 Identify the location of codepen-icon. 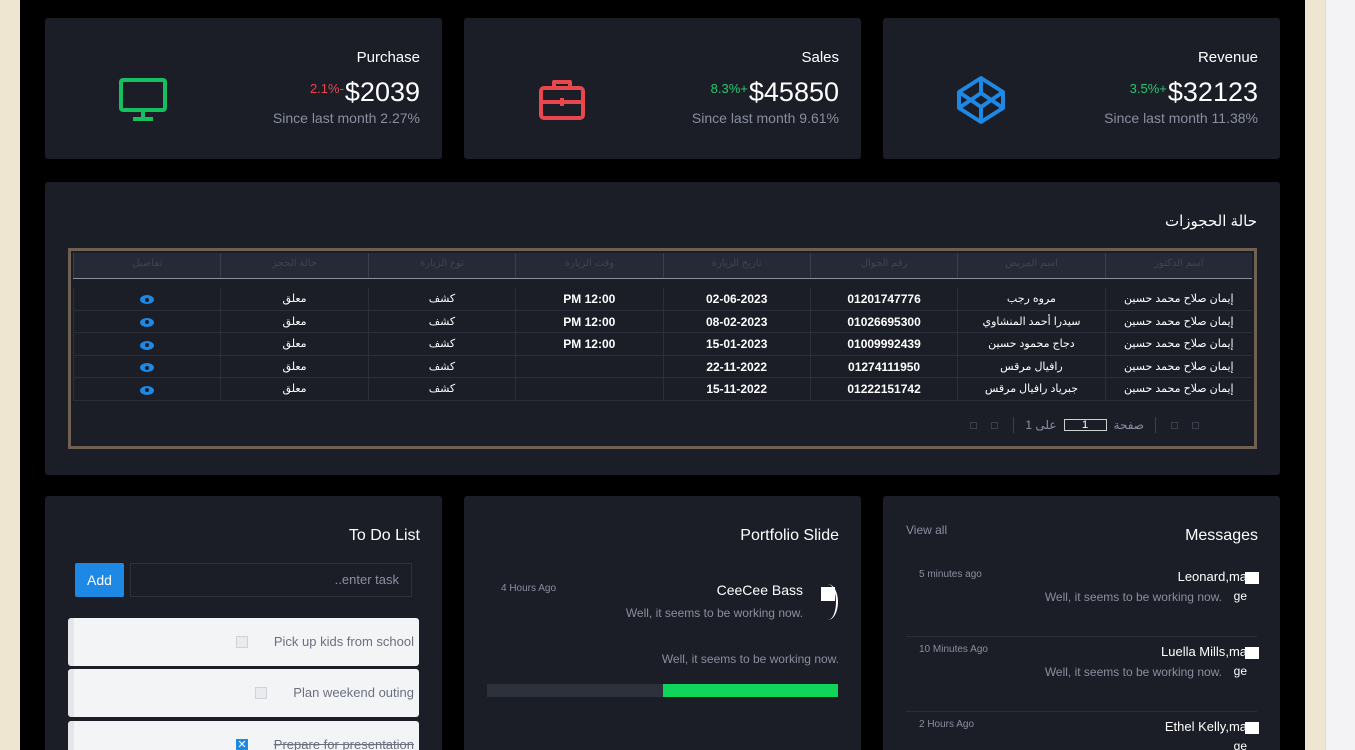
(981, 100).